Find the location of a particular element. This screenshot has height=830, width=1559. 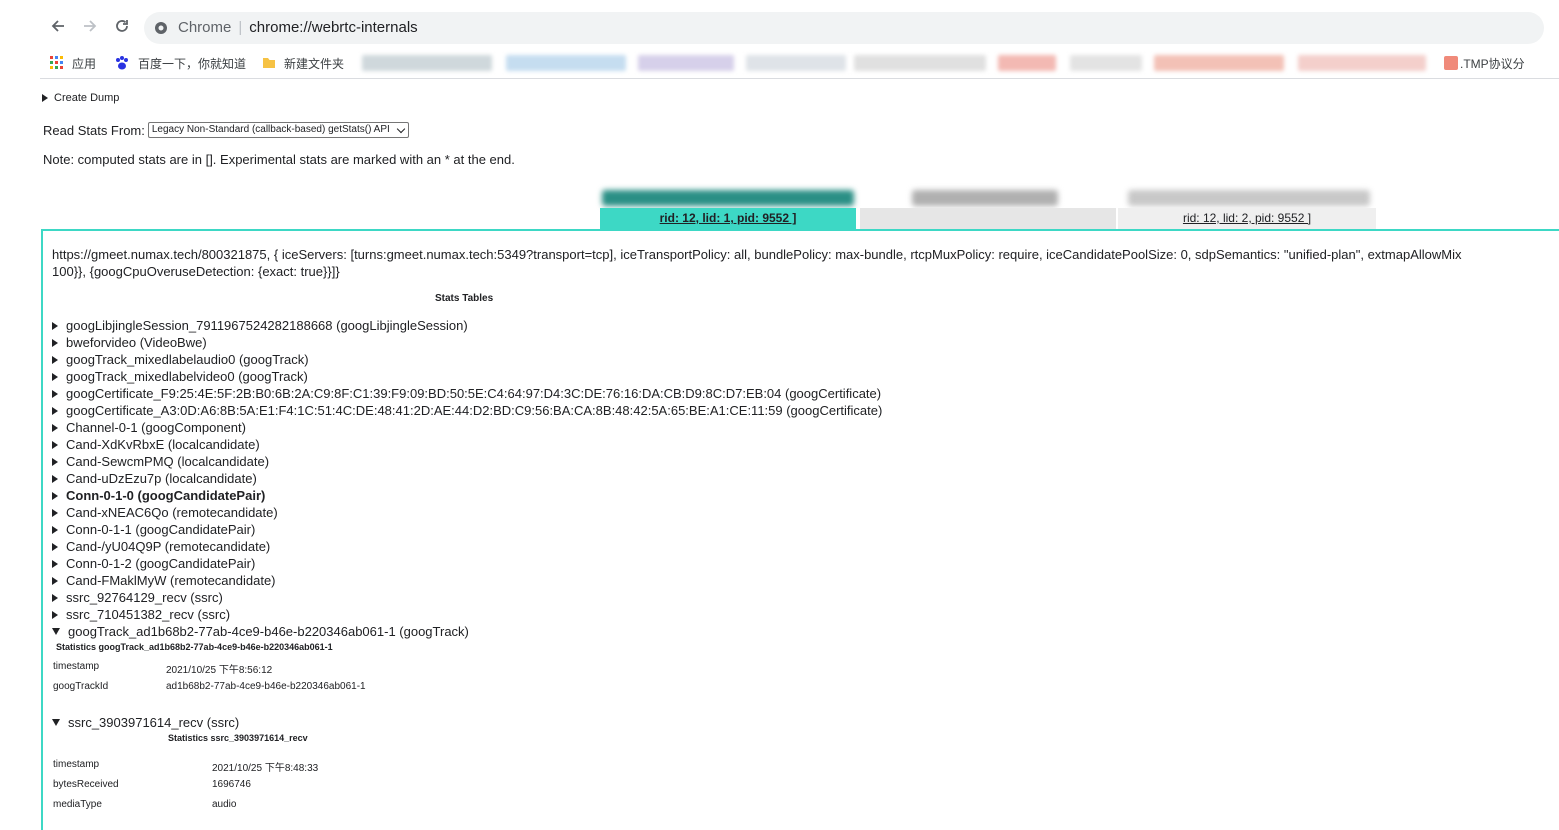

stat-key: bytesReceived is located at coordinates (86, 784).